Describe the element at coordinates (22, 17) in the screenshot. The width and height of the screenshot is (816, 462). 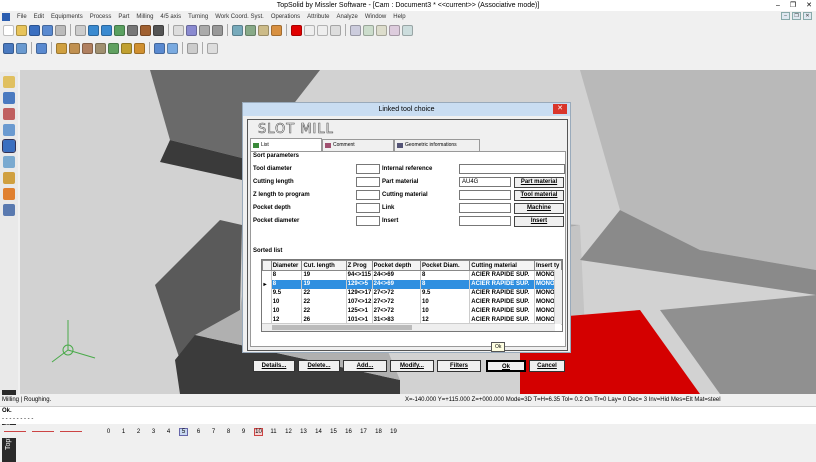
I see `menu-file: File` at that location.